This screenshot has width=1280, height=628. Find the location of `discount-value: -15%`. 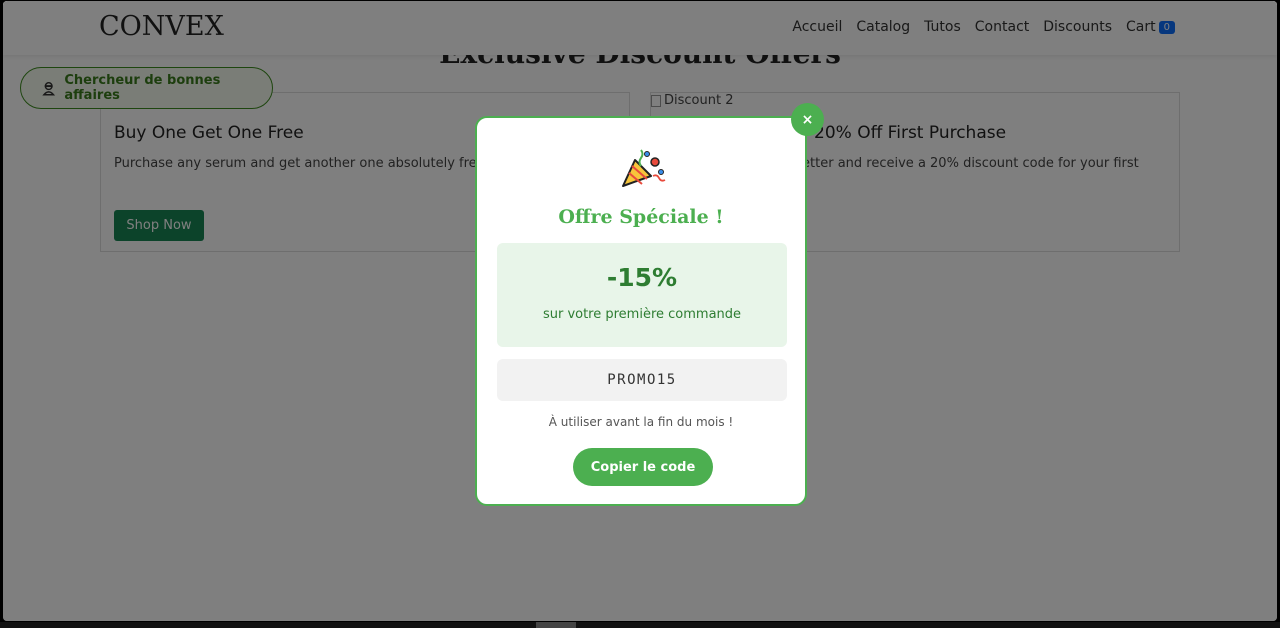

discount-value: -15% is located at coordinates (642, 277).